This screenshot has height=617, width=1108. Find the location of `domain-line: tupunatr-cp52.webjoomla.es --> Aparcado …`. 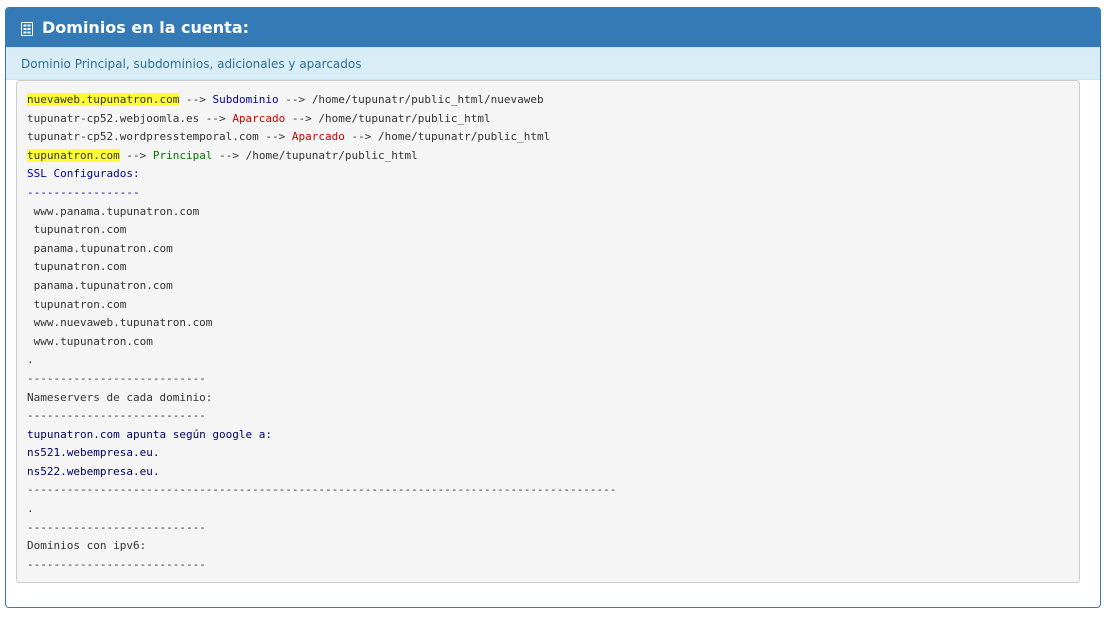

domain-line: tupunatr-cp52.webjoomla.es --> Aparcado … is located at coordinates (259, 118).